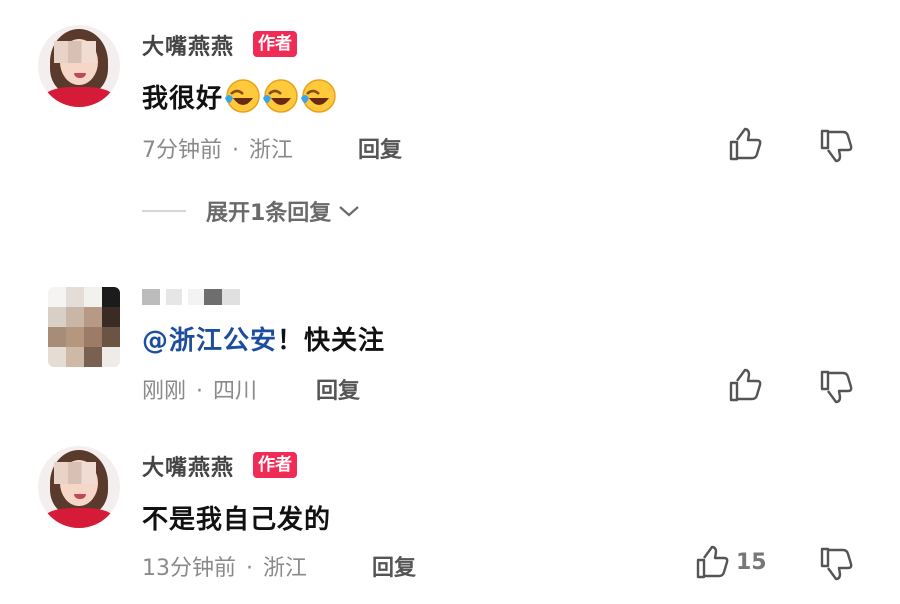 The width and height of the screenshot is (900, 604). Describe the element at coordinates (235, 391) in the screenshot. I see `location: 四川` at that location.